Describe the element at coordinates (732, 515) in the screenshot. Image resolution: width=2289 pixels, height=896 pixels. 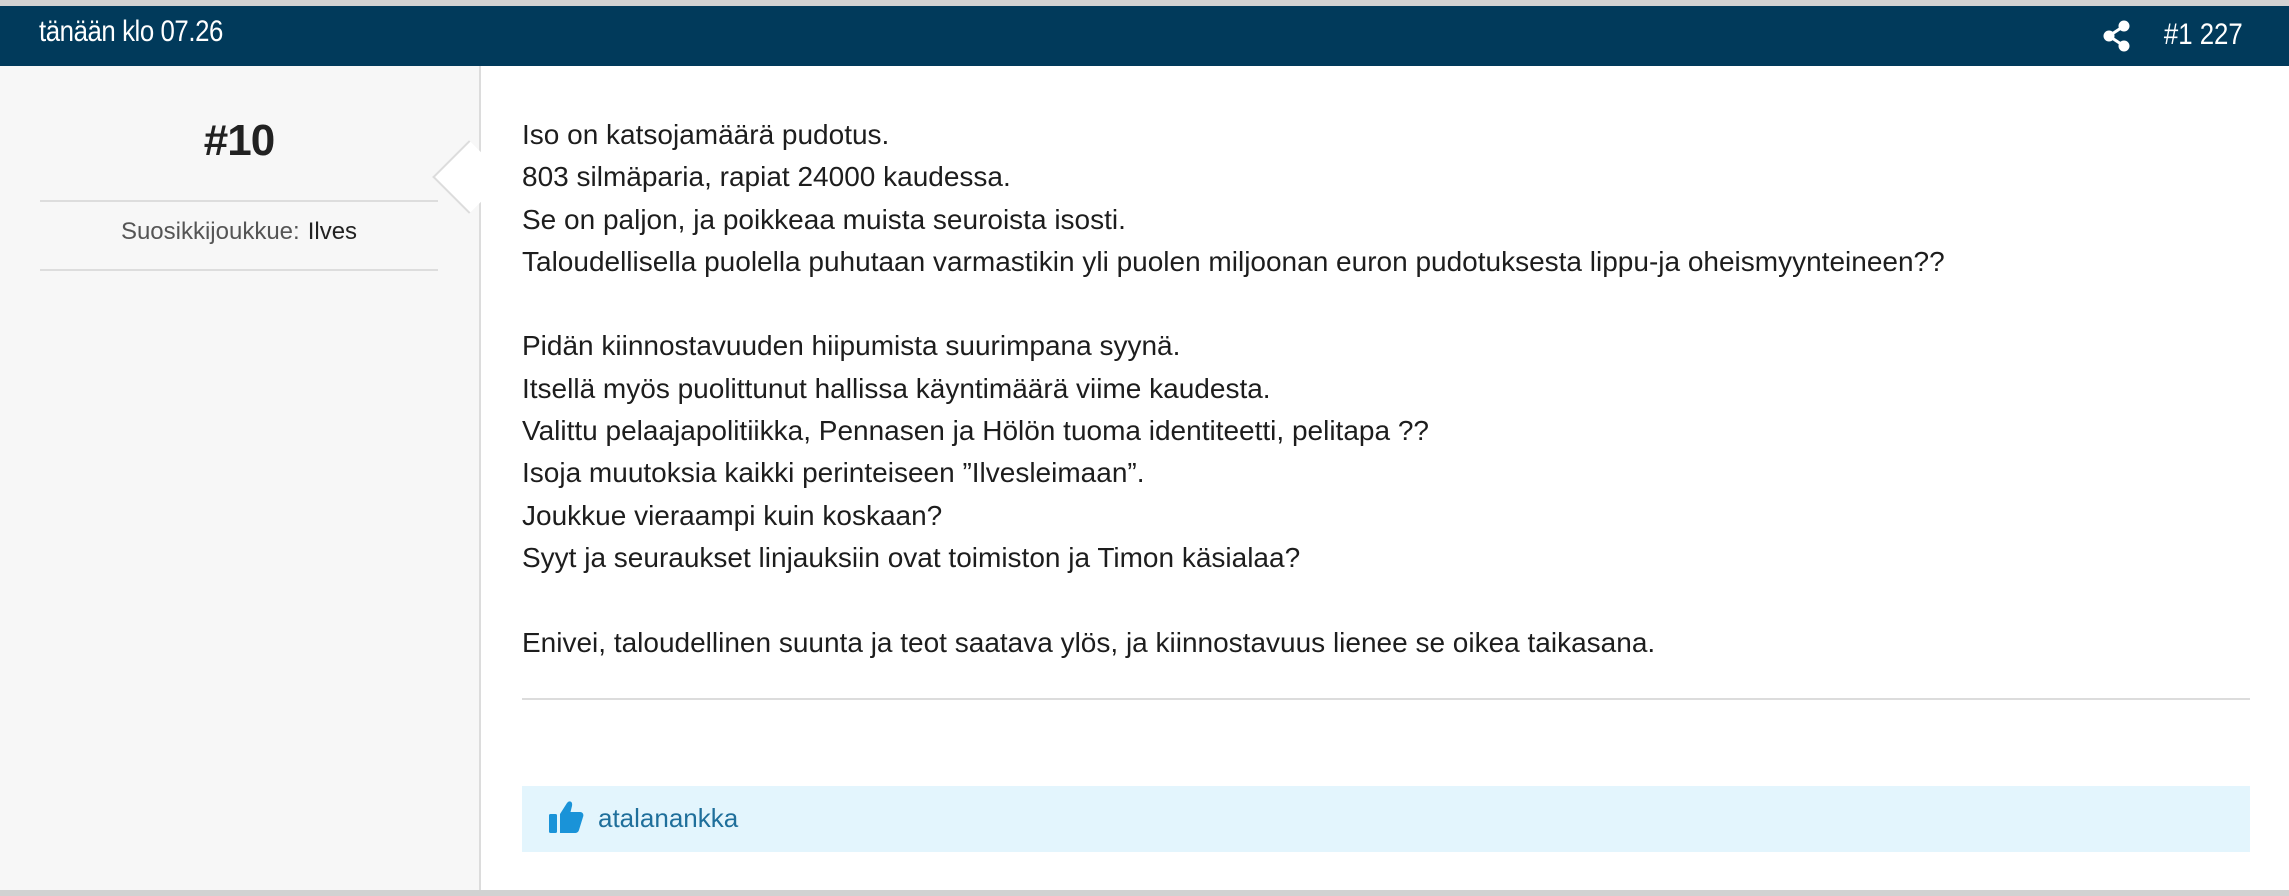
I see `post-line: Joukkue vieraampi kuin koskaan?` at that location.